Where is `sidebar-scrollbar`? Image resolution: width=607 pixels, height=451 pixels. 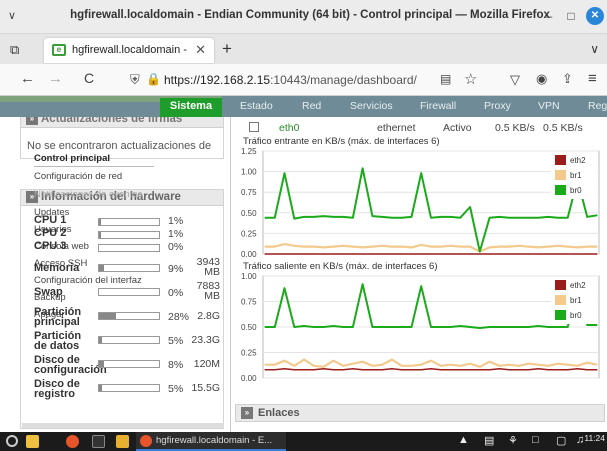 sidebar-scrollbar is located at coordinates (123, 425).